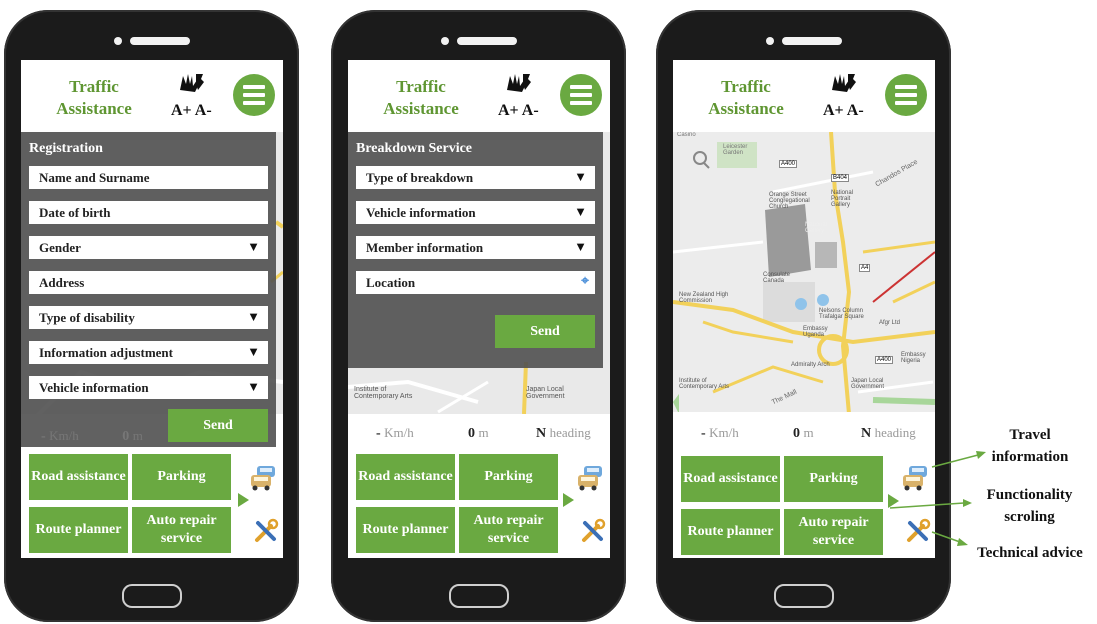 Image resolution: width=1097 pixels, height=624 pixels. What do you see at coordinates (62, 282) in the screenshot?
I see `field-label: Address` at bounding box center [62, 282].